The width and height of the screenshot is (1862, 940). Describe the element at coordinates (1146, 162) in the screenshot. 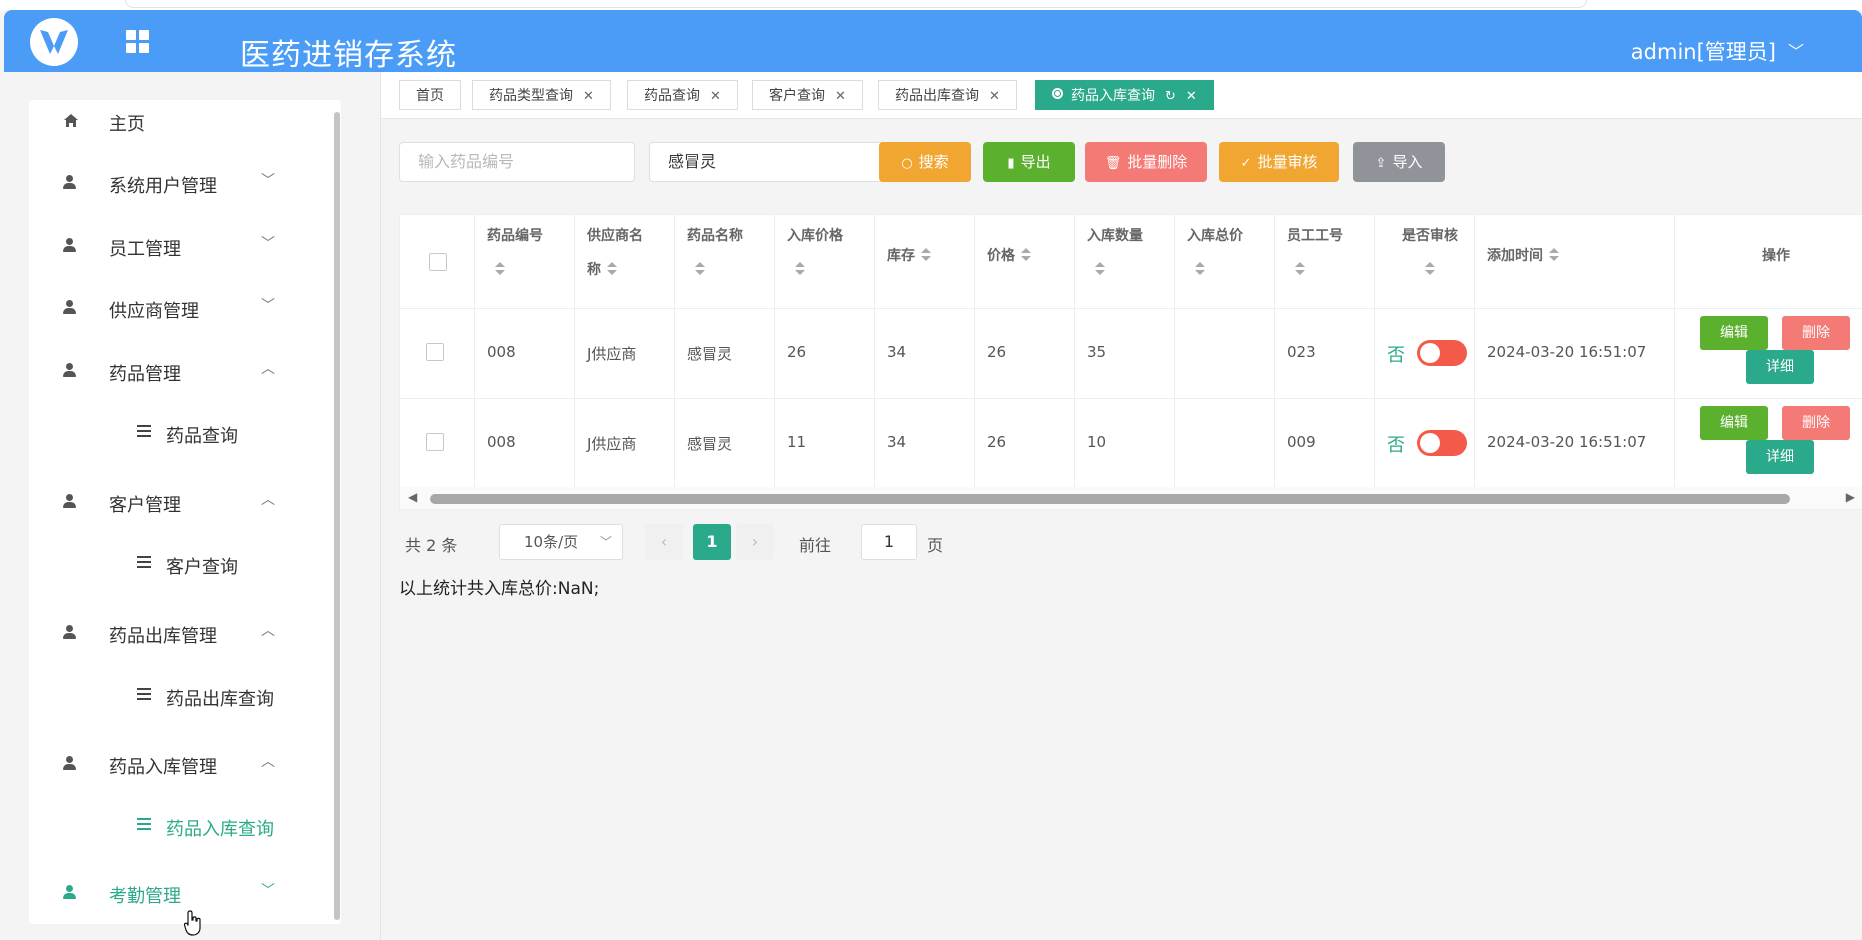

I see `batch-delete-button: 🗑 批量删除` at that location.